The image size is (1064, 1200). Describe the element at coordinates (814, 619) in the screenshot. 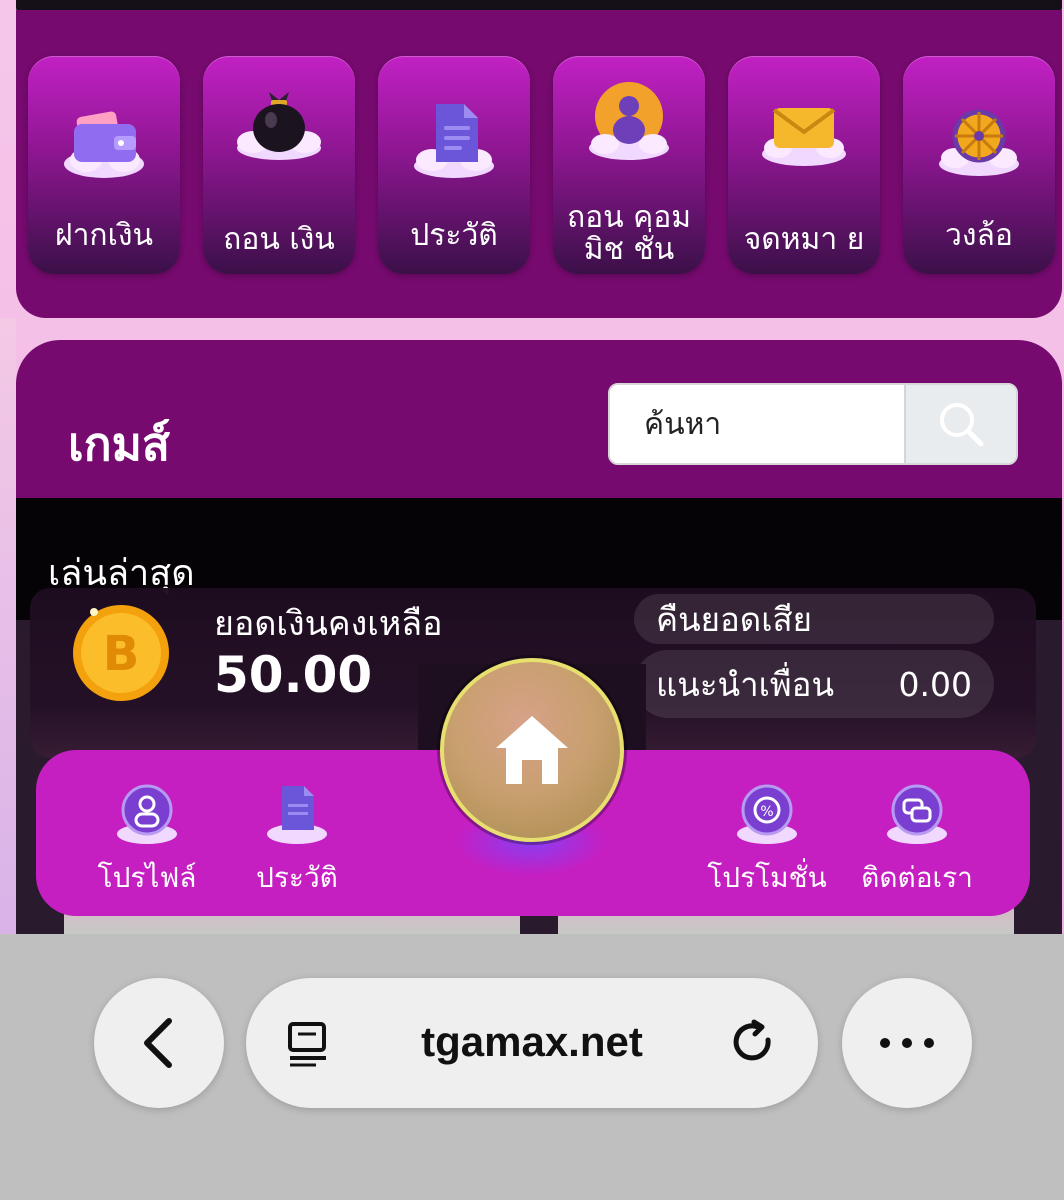

I see `cashback-pill: คืนยอดเสีย` at that location.